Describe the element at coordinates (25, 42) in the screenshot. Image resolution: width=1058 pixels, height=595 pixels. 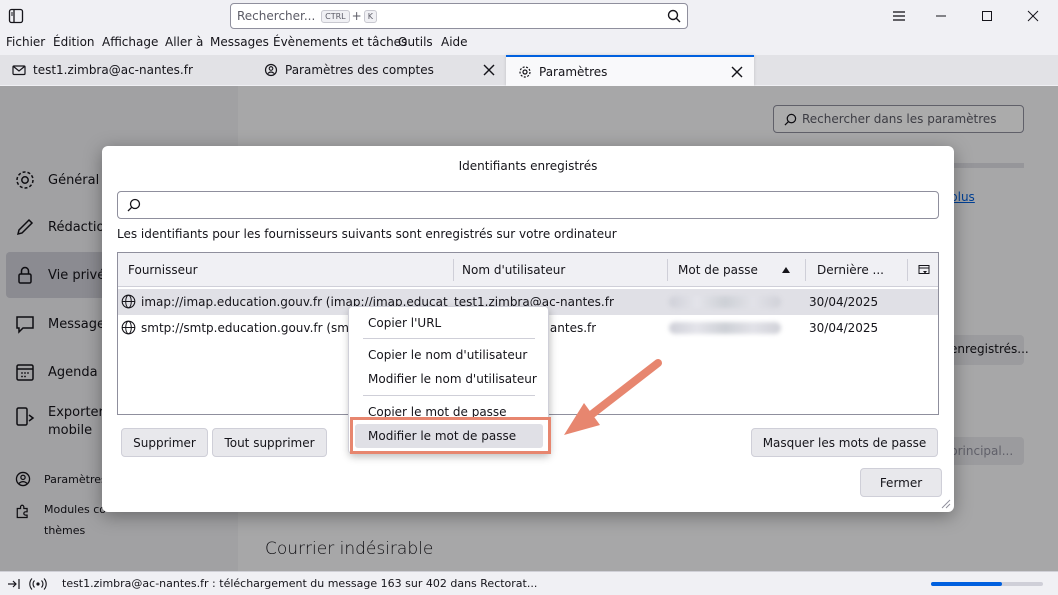
I see `menu-fichier: Fichier` at that location.